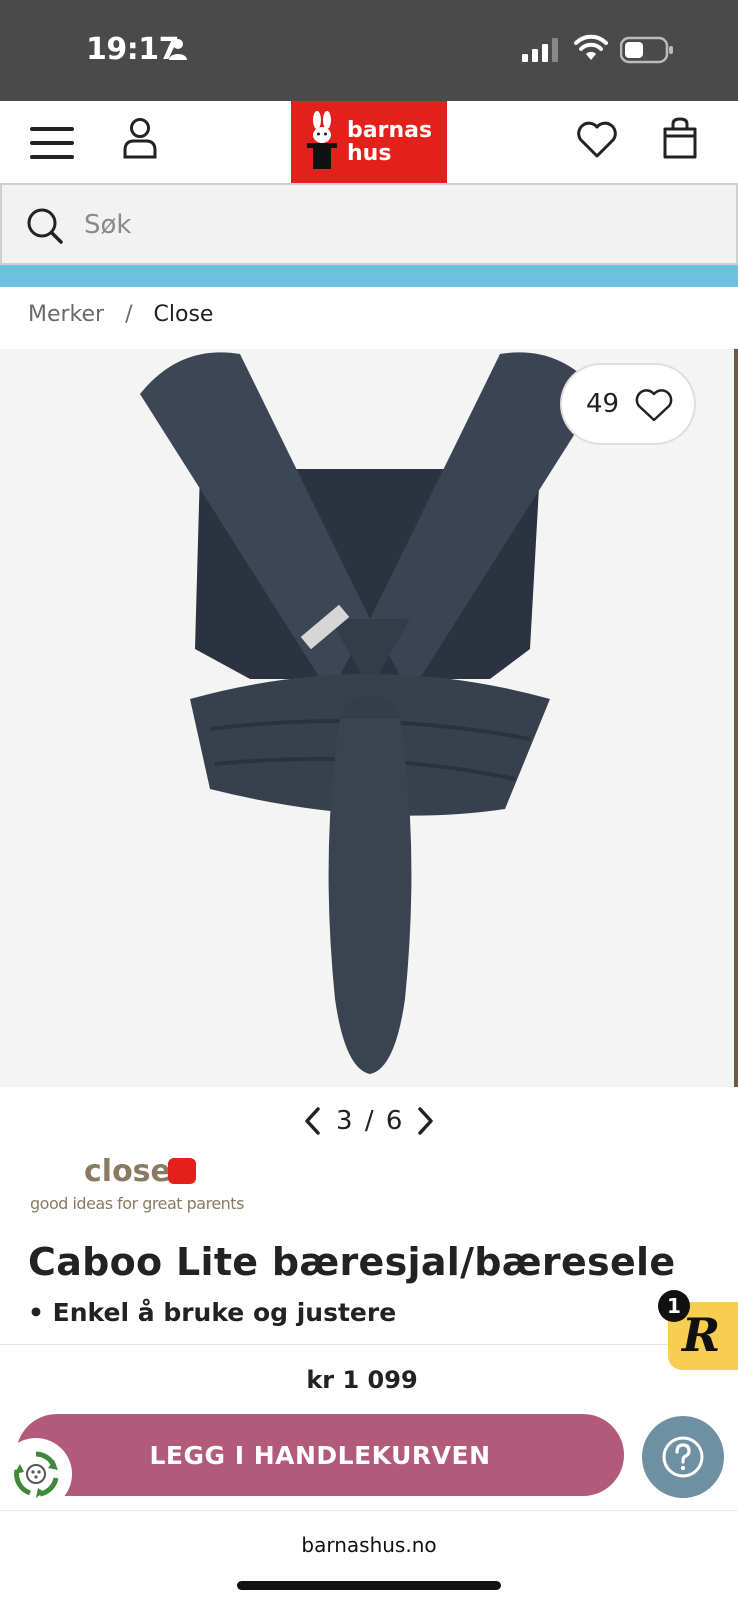 The height and width of the screenshot is (1600, 738). What do you see at coordinates (120, 314) in the screenshot?
I see `breadcrumb: Merker / Close` at bounding box center [120, 314].